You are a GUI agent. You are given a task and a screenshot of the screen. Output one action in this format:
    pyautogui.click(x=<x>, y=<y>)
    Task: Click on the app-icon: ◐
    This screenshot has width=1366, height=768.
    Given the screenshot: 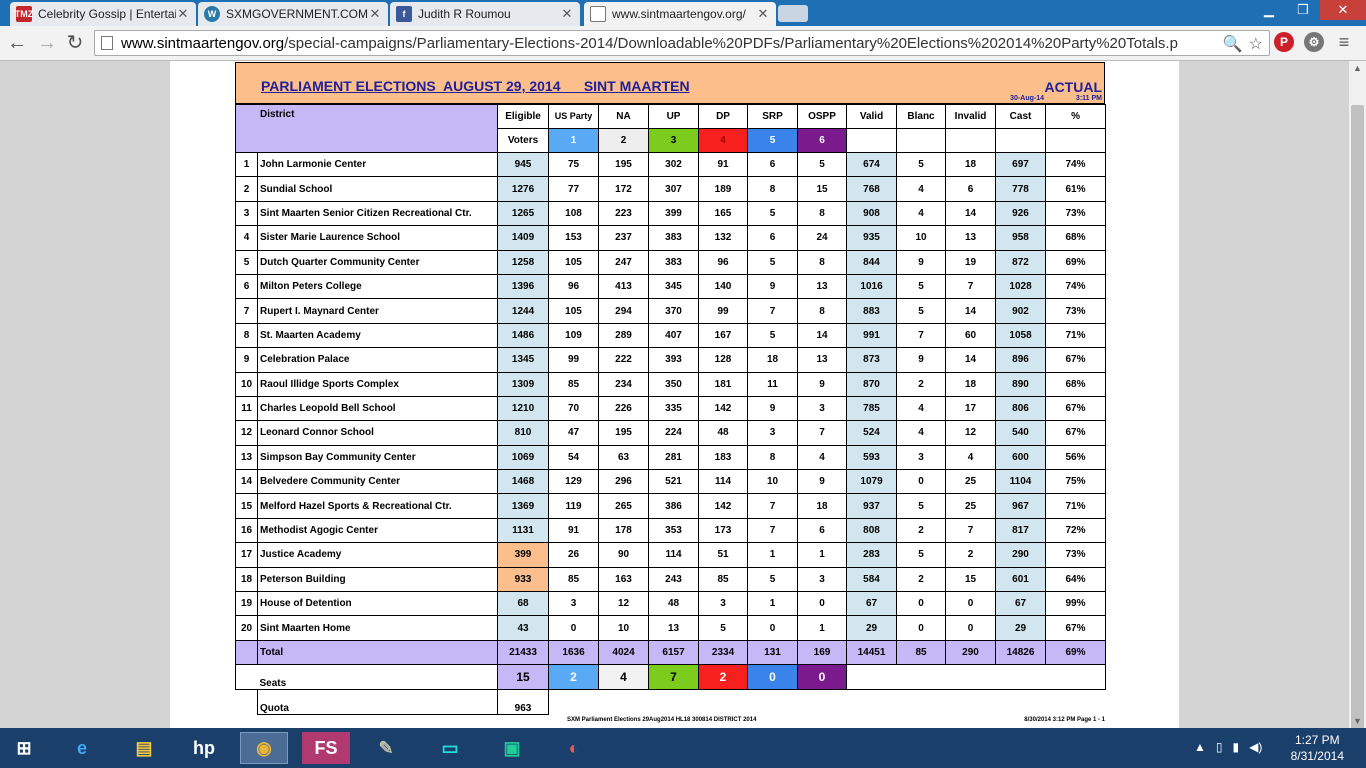 What is the action you would take?
    pyautogui.click(x=574, y=748)
    